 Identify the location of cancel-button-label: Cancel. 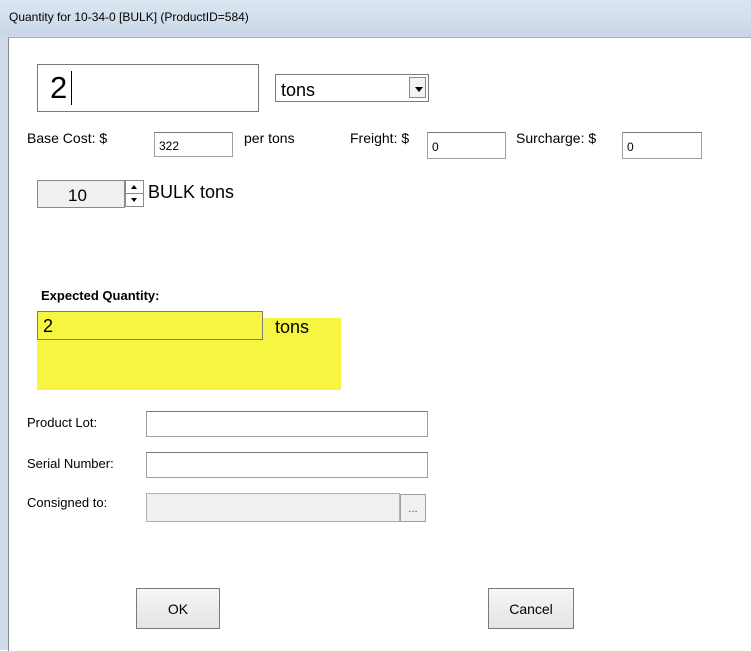
(531, 609).